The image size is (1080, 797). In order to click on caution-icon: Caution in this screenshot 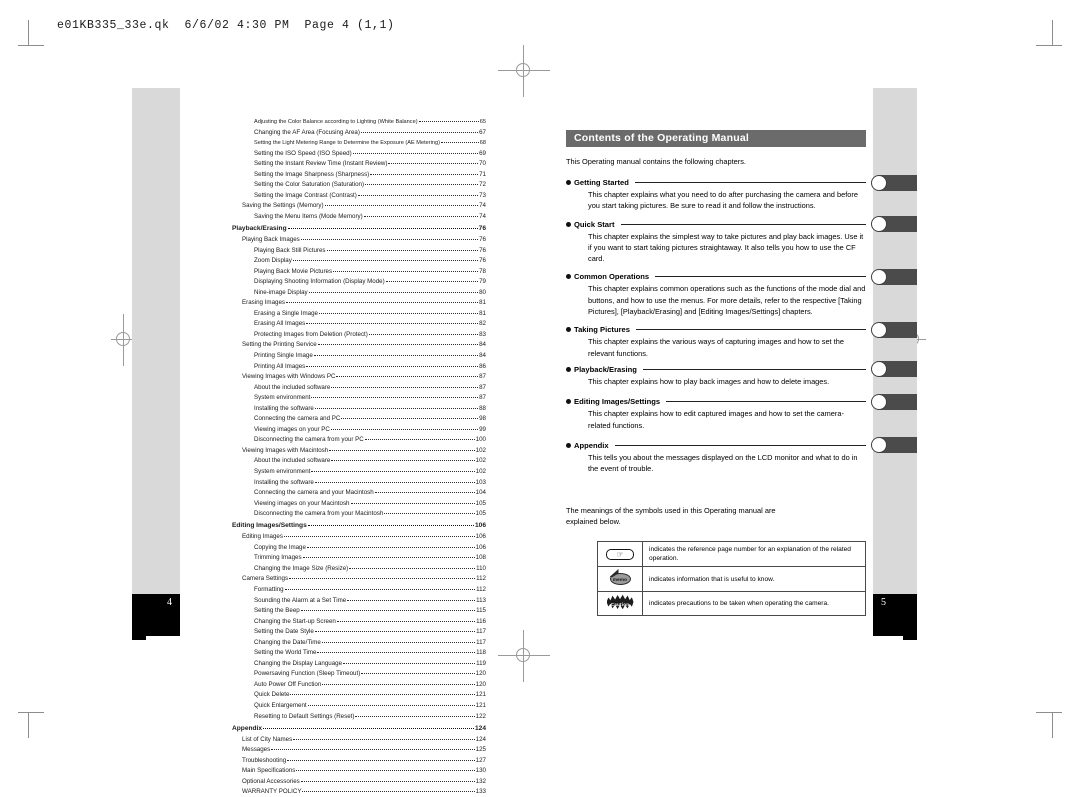, I will do `click(620, 602)`.